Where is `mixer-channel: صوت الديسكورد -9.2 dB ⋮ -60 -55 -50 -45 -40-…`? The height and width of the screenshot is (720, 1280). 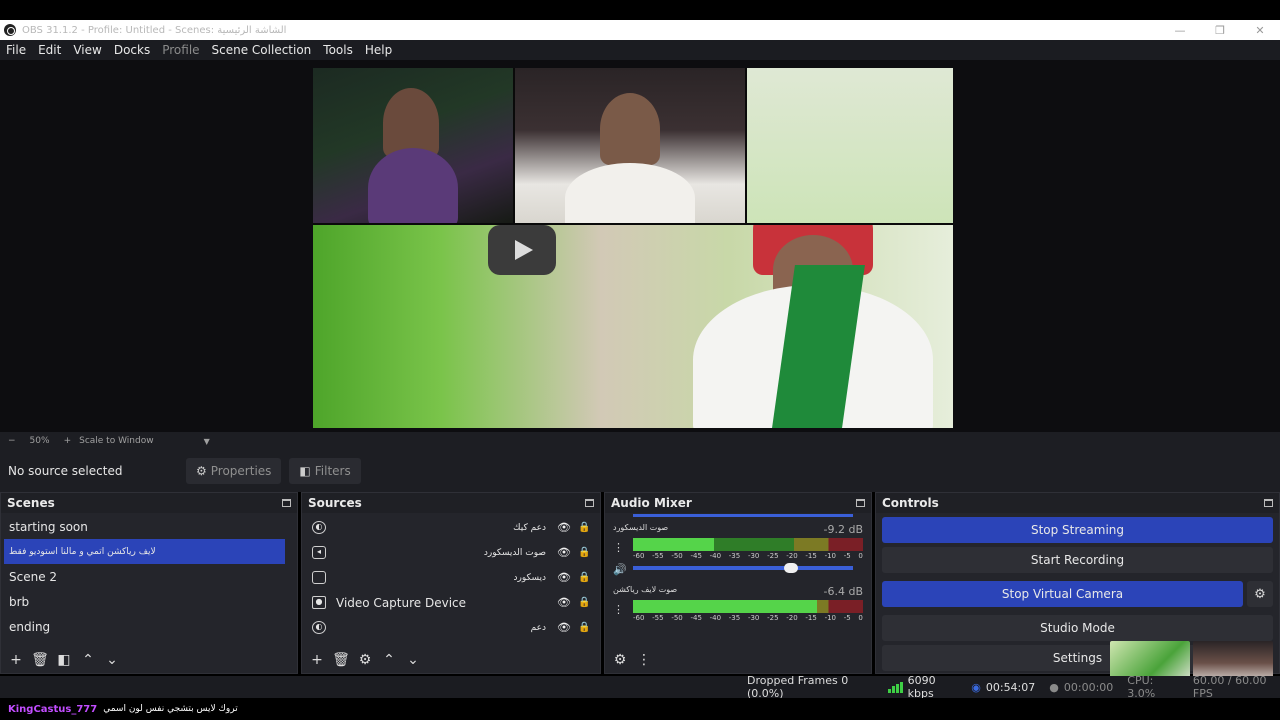
mixer-channel: صوت الديسكورد -9.2 dB ⋮ -60 -55 -50 -45 -40-… is located at coordinates (738, 550).